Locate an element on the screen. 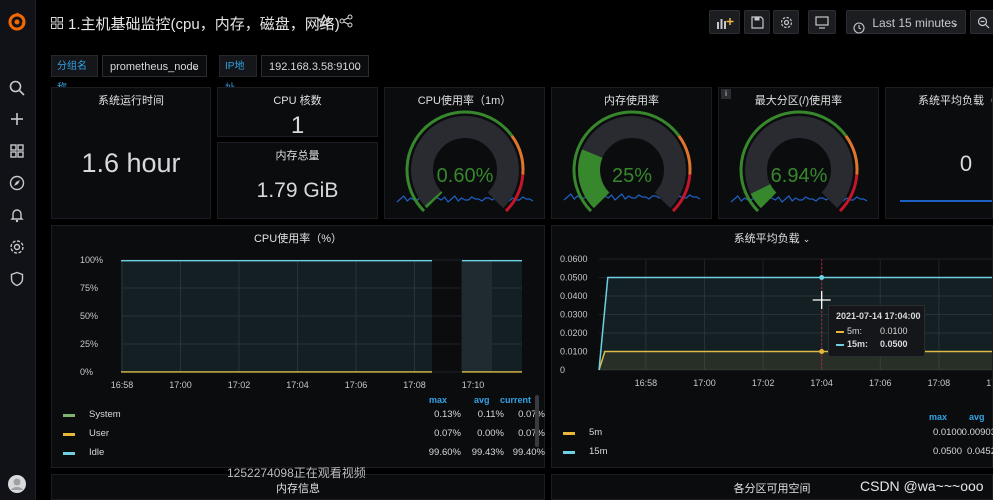  memory-total-panel: 内存总量 1.79 GiB is located at coordinates (297, 180).